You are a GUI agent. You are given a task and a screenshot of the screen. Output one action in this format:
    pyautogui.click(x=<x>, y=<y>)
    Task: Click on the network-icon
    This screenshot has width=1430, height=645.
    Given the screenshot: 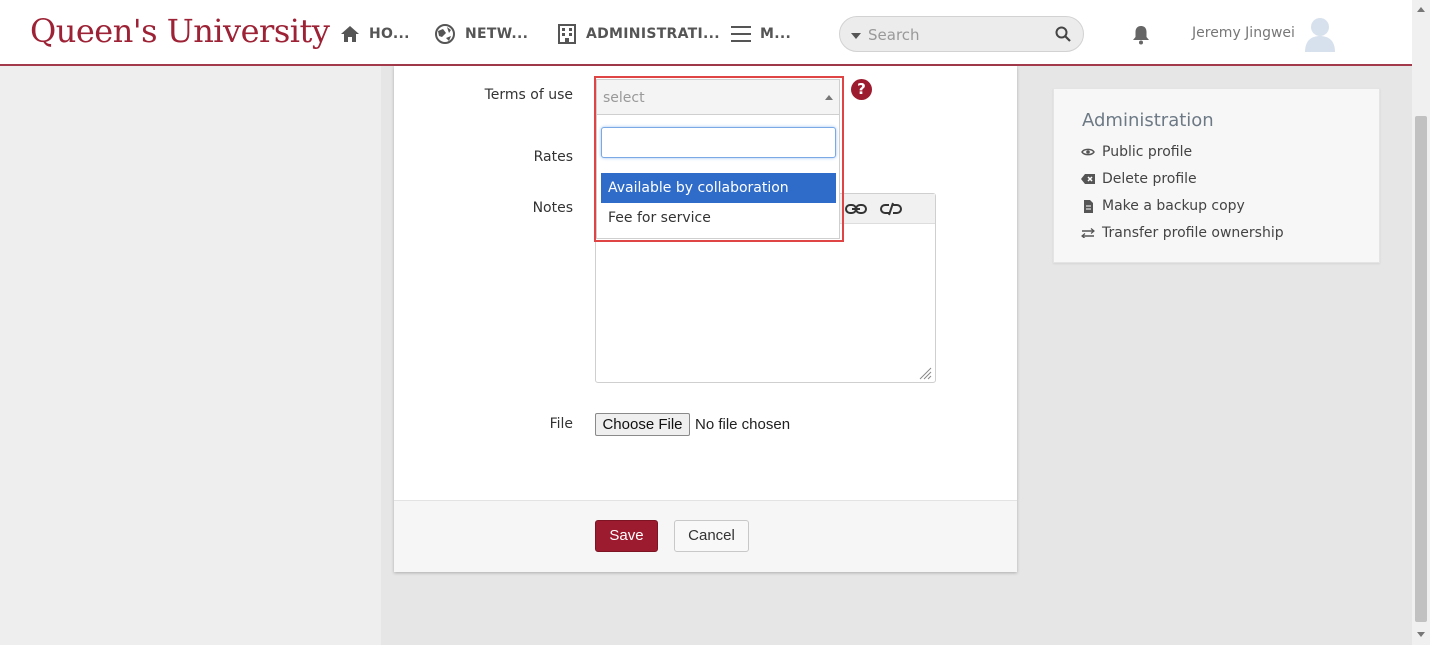 What is the action you would take?
    pyautogui.click(x=445, y=34)
    